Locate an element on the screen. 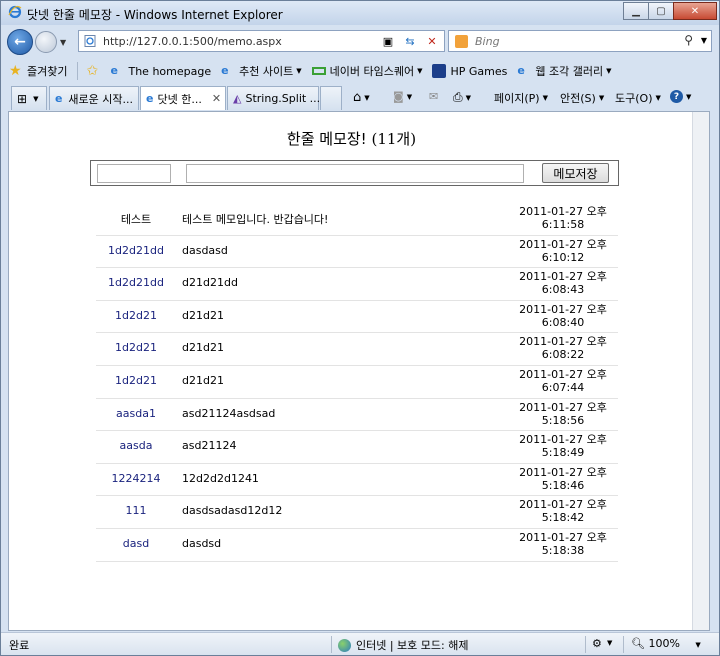 The image size is (720, 656). feeds-button: ◙ ▼ is located at coordinates (402, 96).